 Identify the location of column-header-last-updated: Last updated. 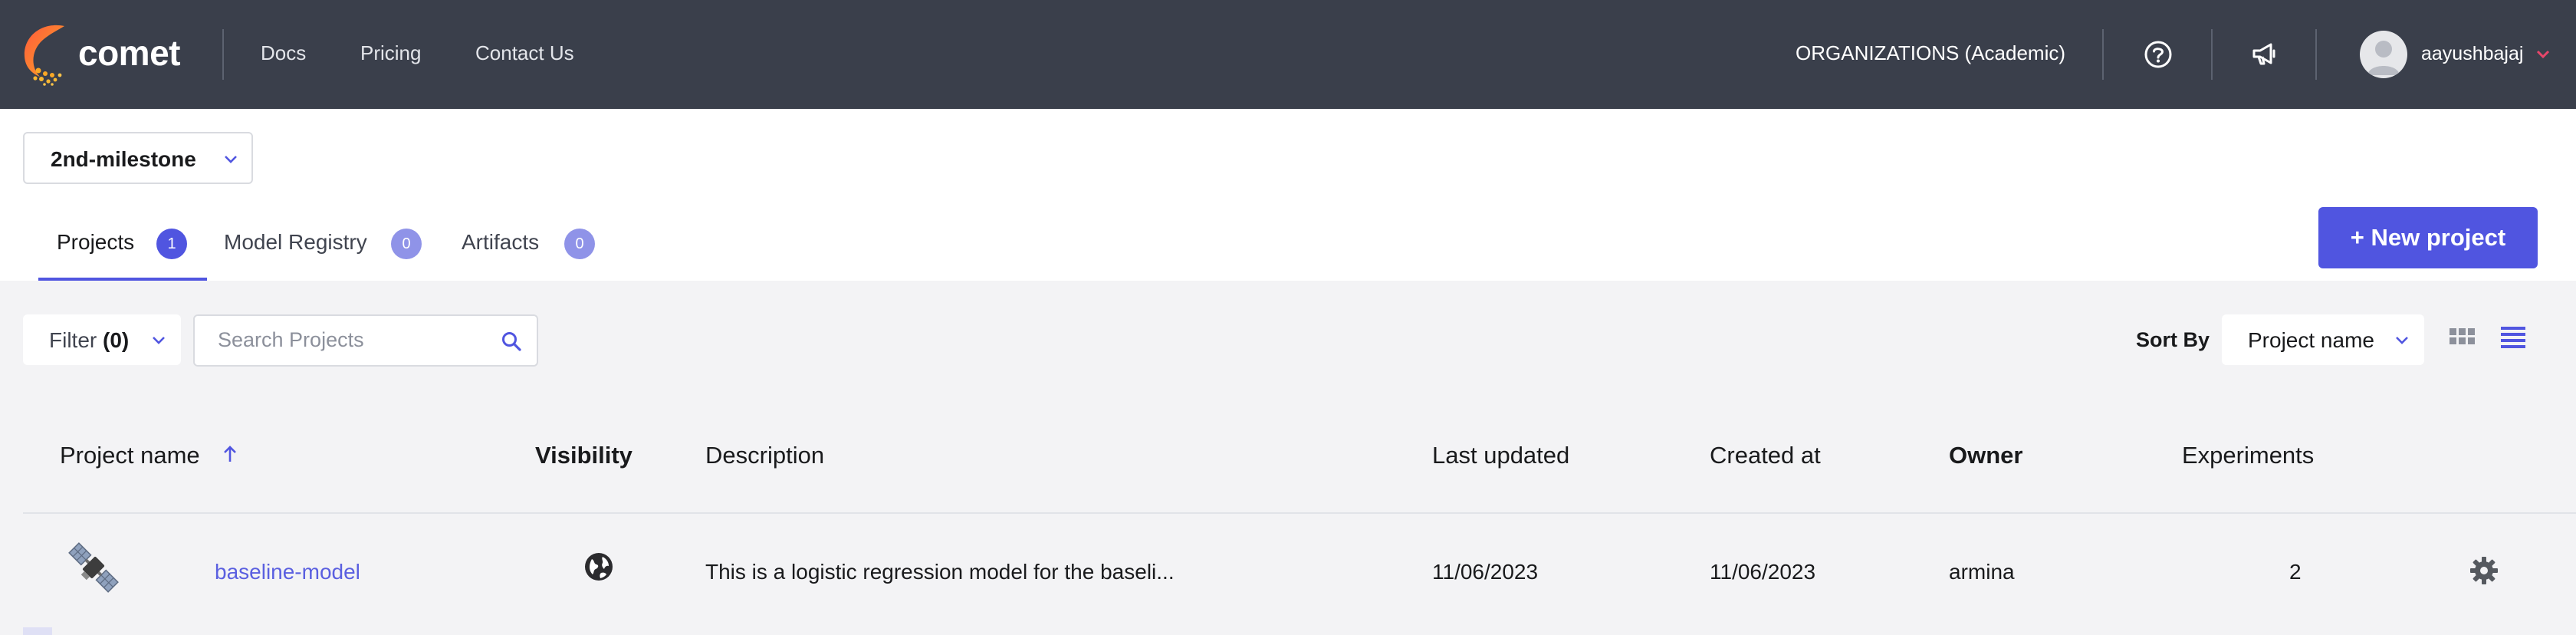
(1500, 455).